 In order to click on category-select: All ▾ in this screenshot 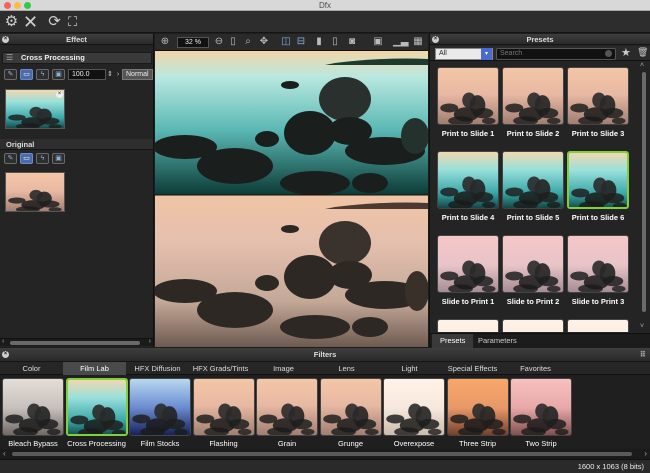, I will do `click(464, 54)`.